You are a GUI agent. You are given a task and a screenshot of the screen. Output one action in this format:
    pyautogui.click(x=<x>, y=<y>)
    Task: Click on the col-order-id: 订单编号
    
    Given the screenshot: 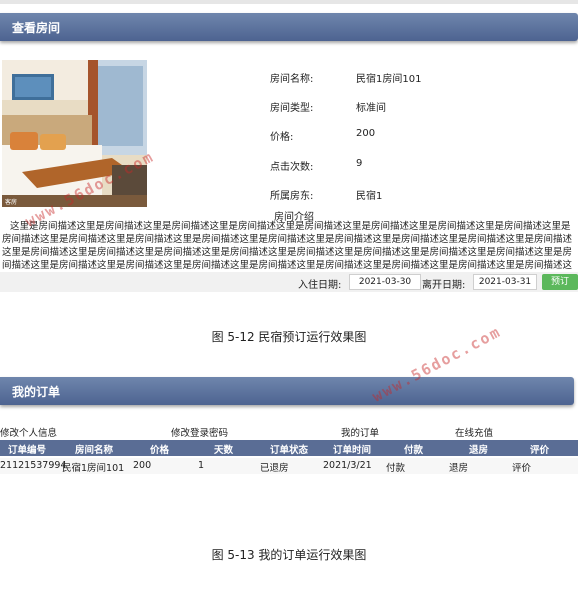 What is the action you would take?
    pyautogui.click(x=27, y=450)
    